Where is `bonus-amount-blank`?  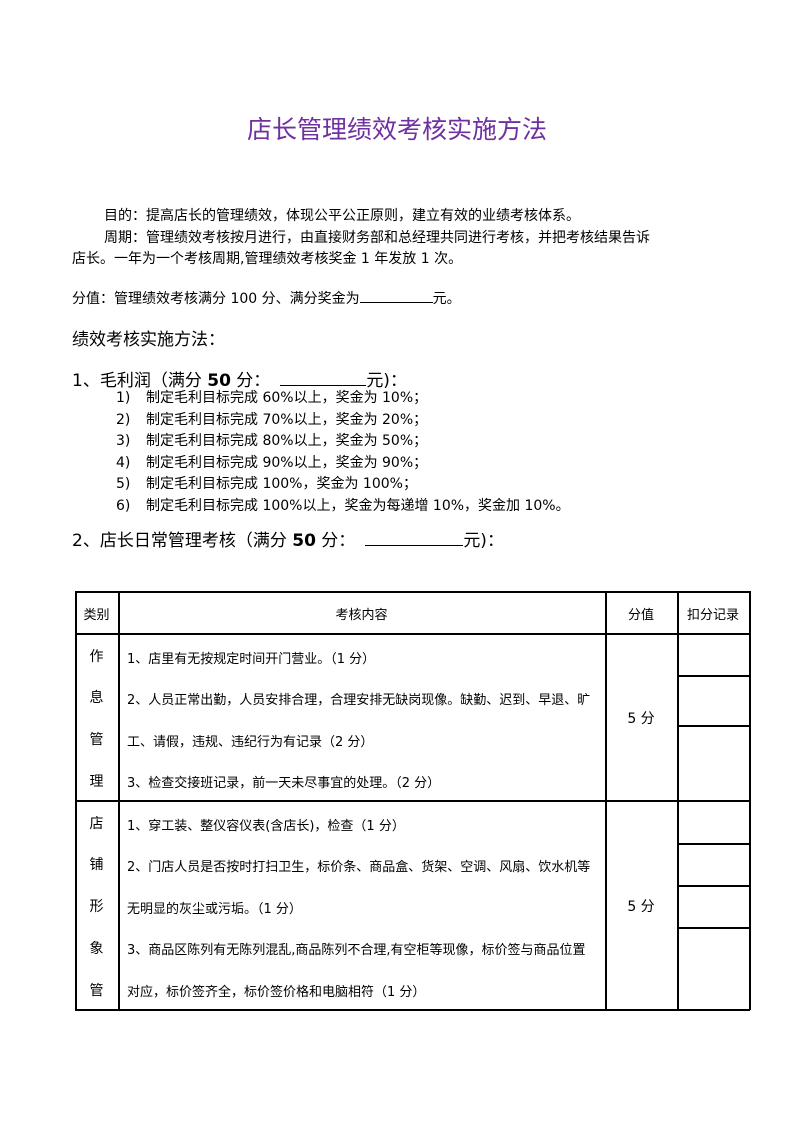 bonus-amount-blank is located at coordinates (396, 295).